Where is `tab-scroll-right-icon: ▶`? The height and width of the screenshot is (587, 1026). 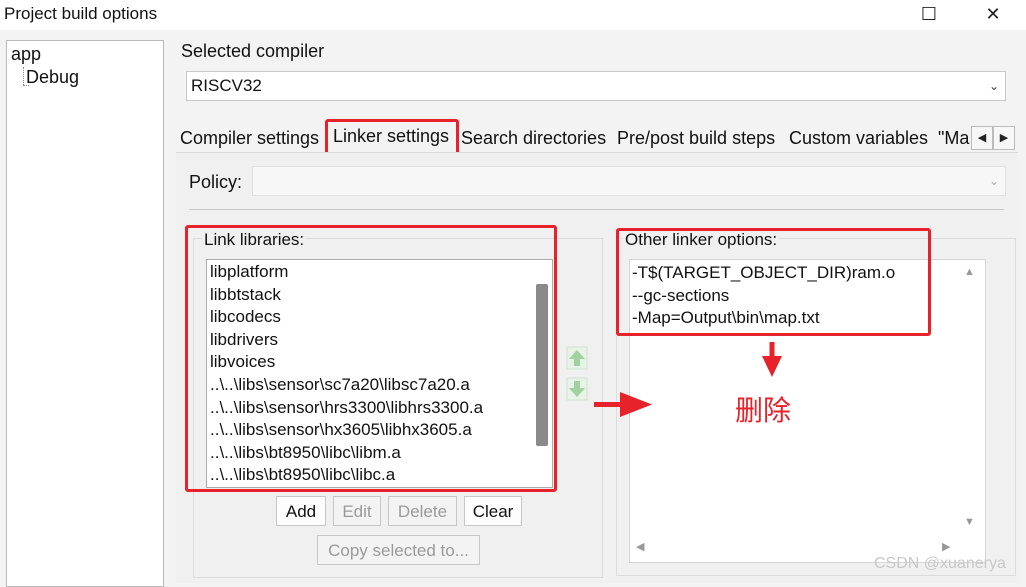
tab-scroll-right-icon: ▶ is located at coordinates (1004, 138).